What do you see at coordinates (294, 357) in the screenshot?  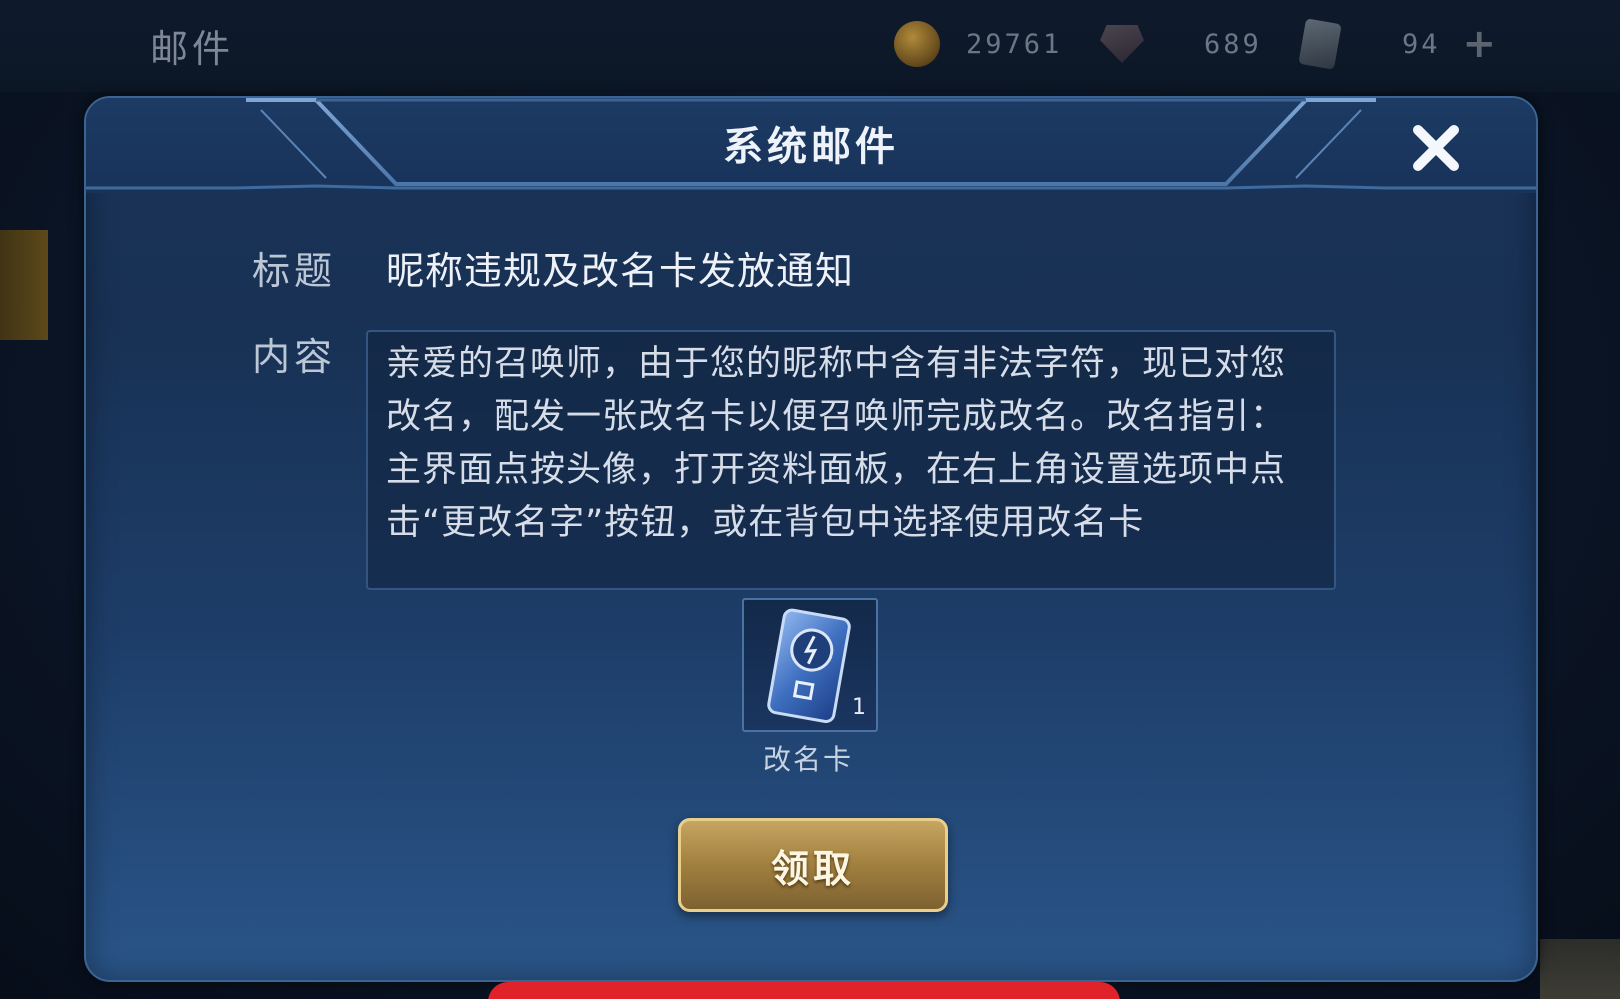 I see `content-label: 内容` at bounding box center [294, 357].